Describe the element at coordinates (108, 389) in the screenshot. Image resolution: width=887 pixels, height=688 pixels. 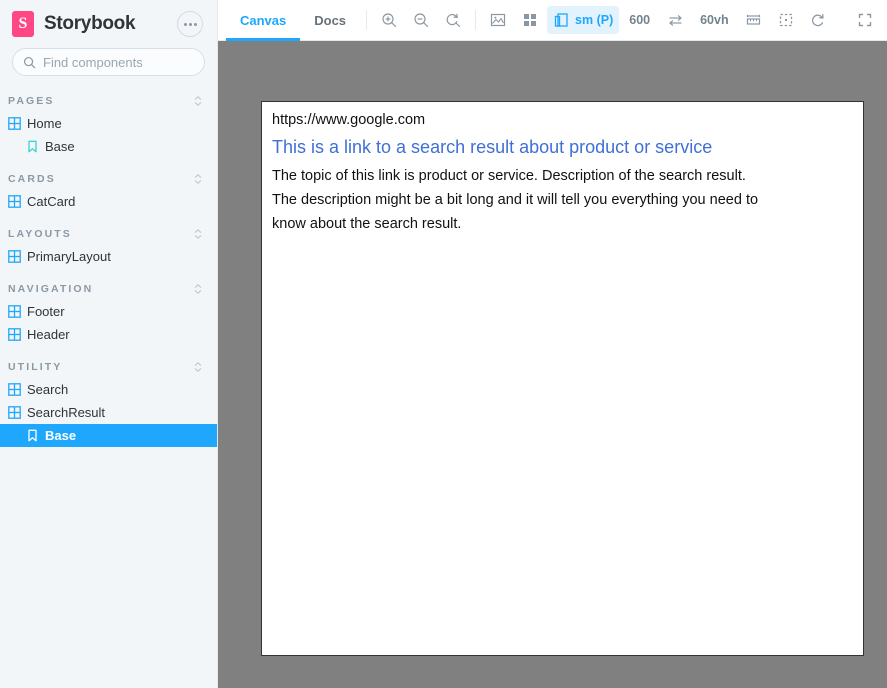
I see `sidebar-item-search: Search` at that location.